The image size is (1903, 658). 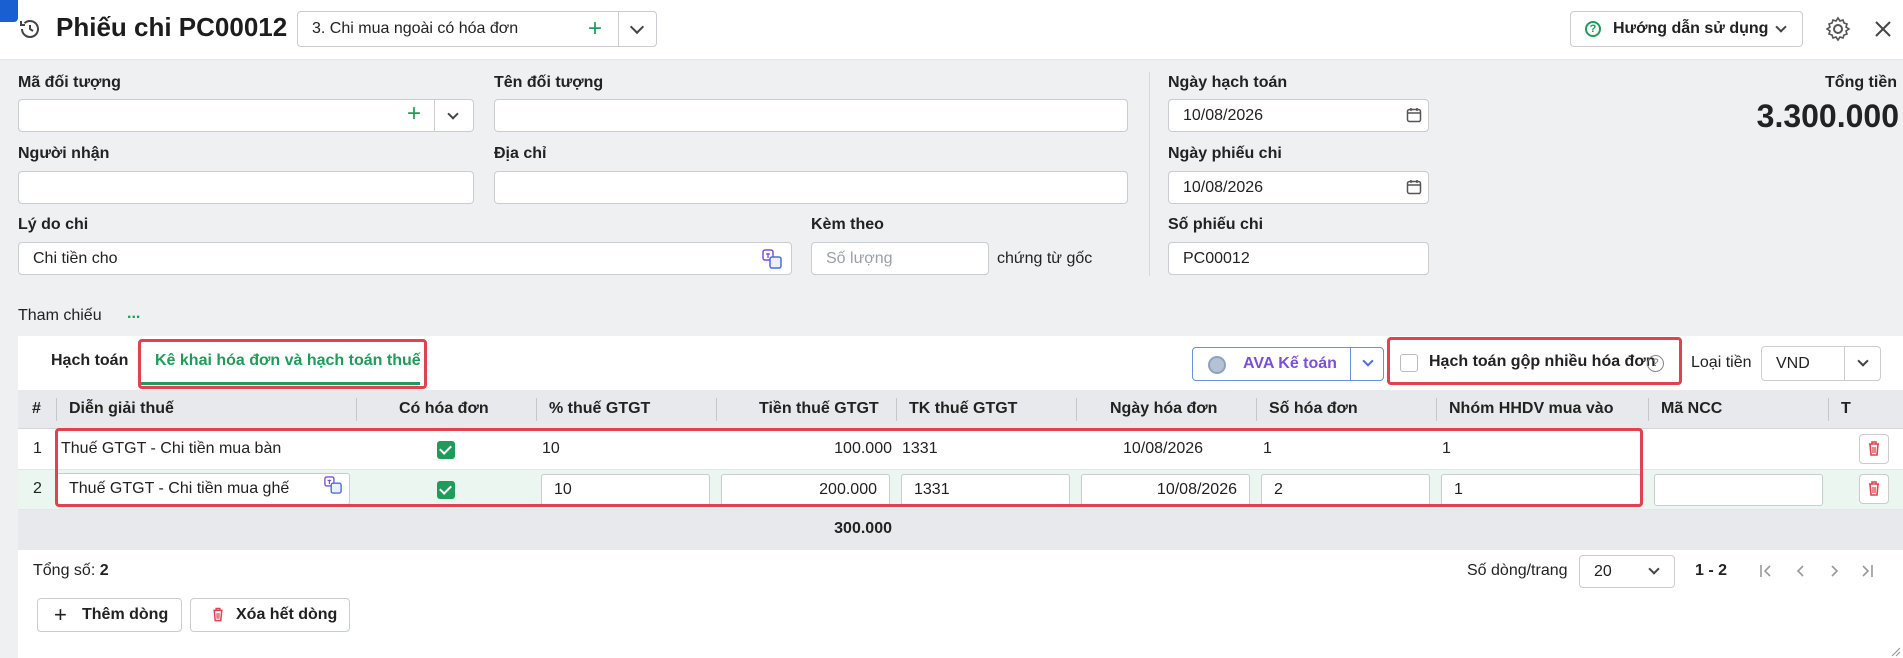 What do you see at coordinates (1827, 116) in the screenshot?
I see `tong-tien-value: 3.300.000` at bounding box center [1827, 116].